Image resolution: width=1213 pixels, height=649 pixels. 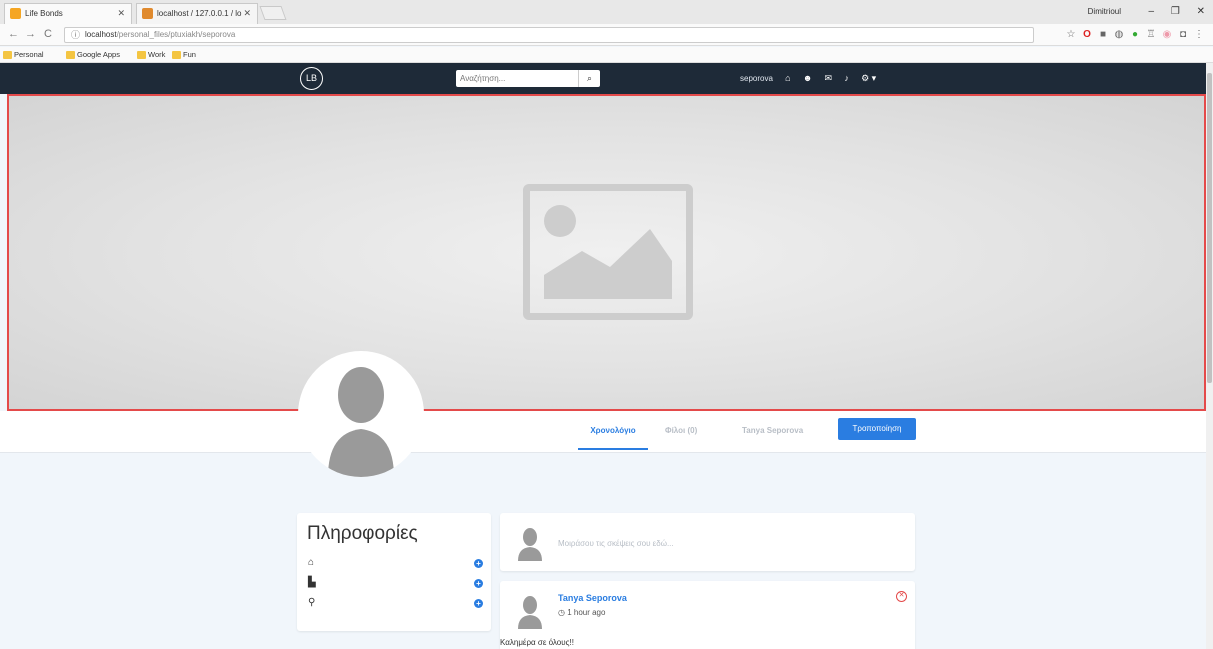 What do you see at coordinates (606, 55) in the screenshot?
I see `bookmarks-bar: Personal Google Apps Work Fun` at bounding box center [606, 55].